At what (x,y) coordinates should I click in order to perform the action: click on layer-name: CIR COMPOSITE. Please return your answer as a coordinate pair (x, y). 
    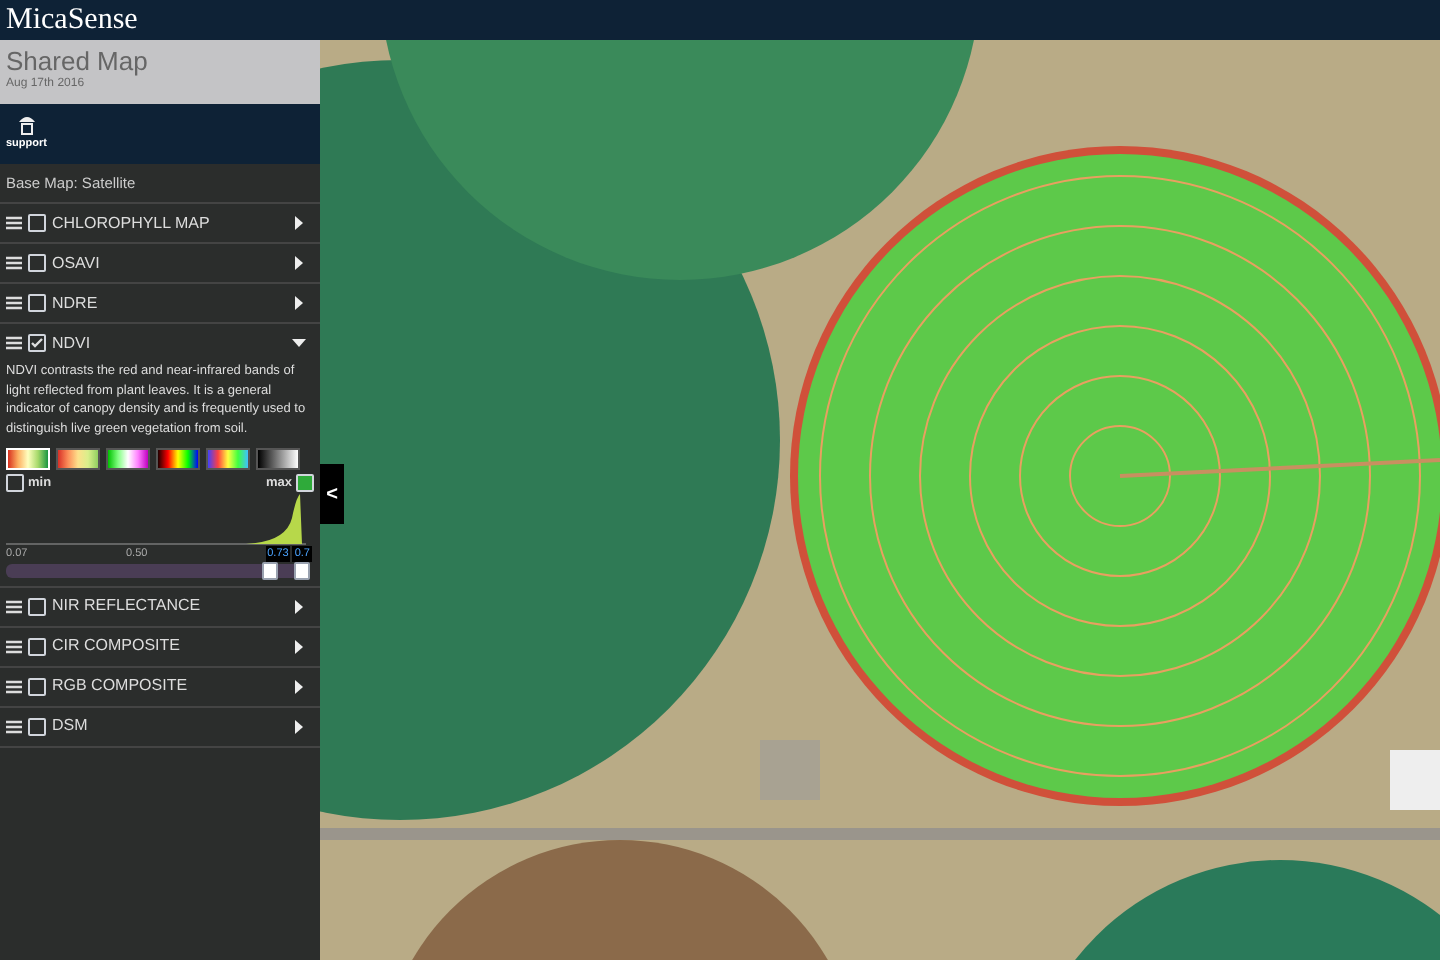
    Looking at the image, I should click on (169, 646).